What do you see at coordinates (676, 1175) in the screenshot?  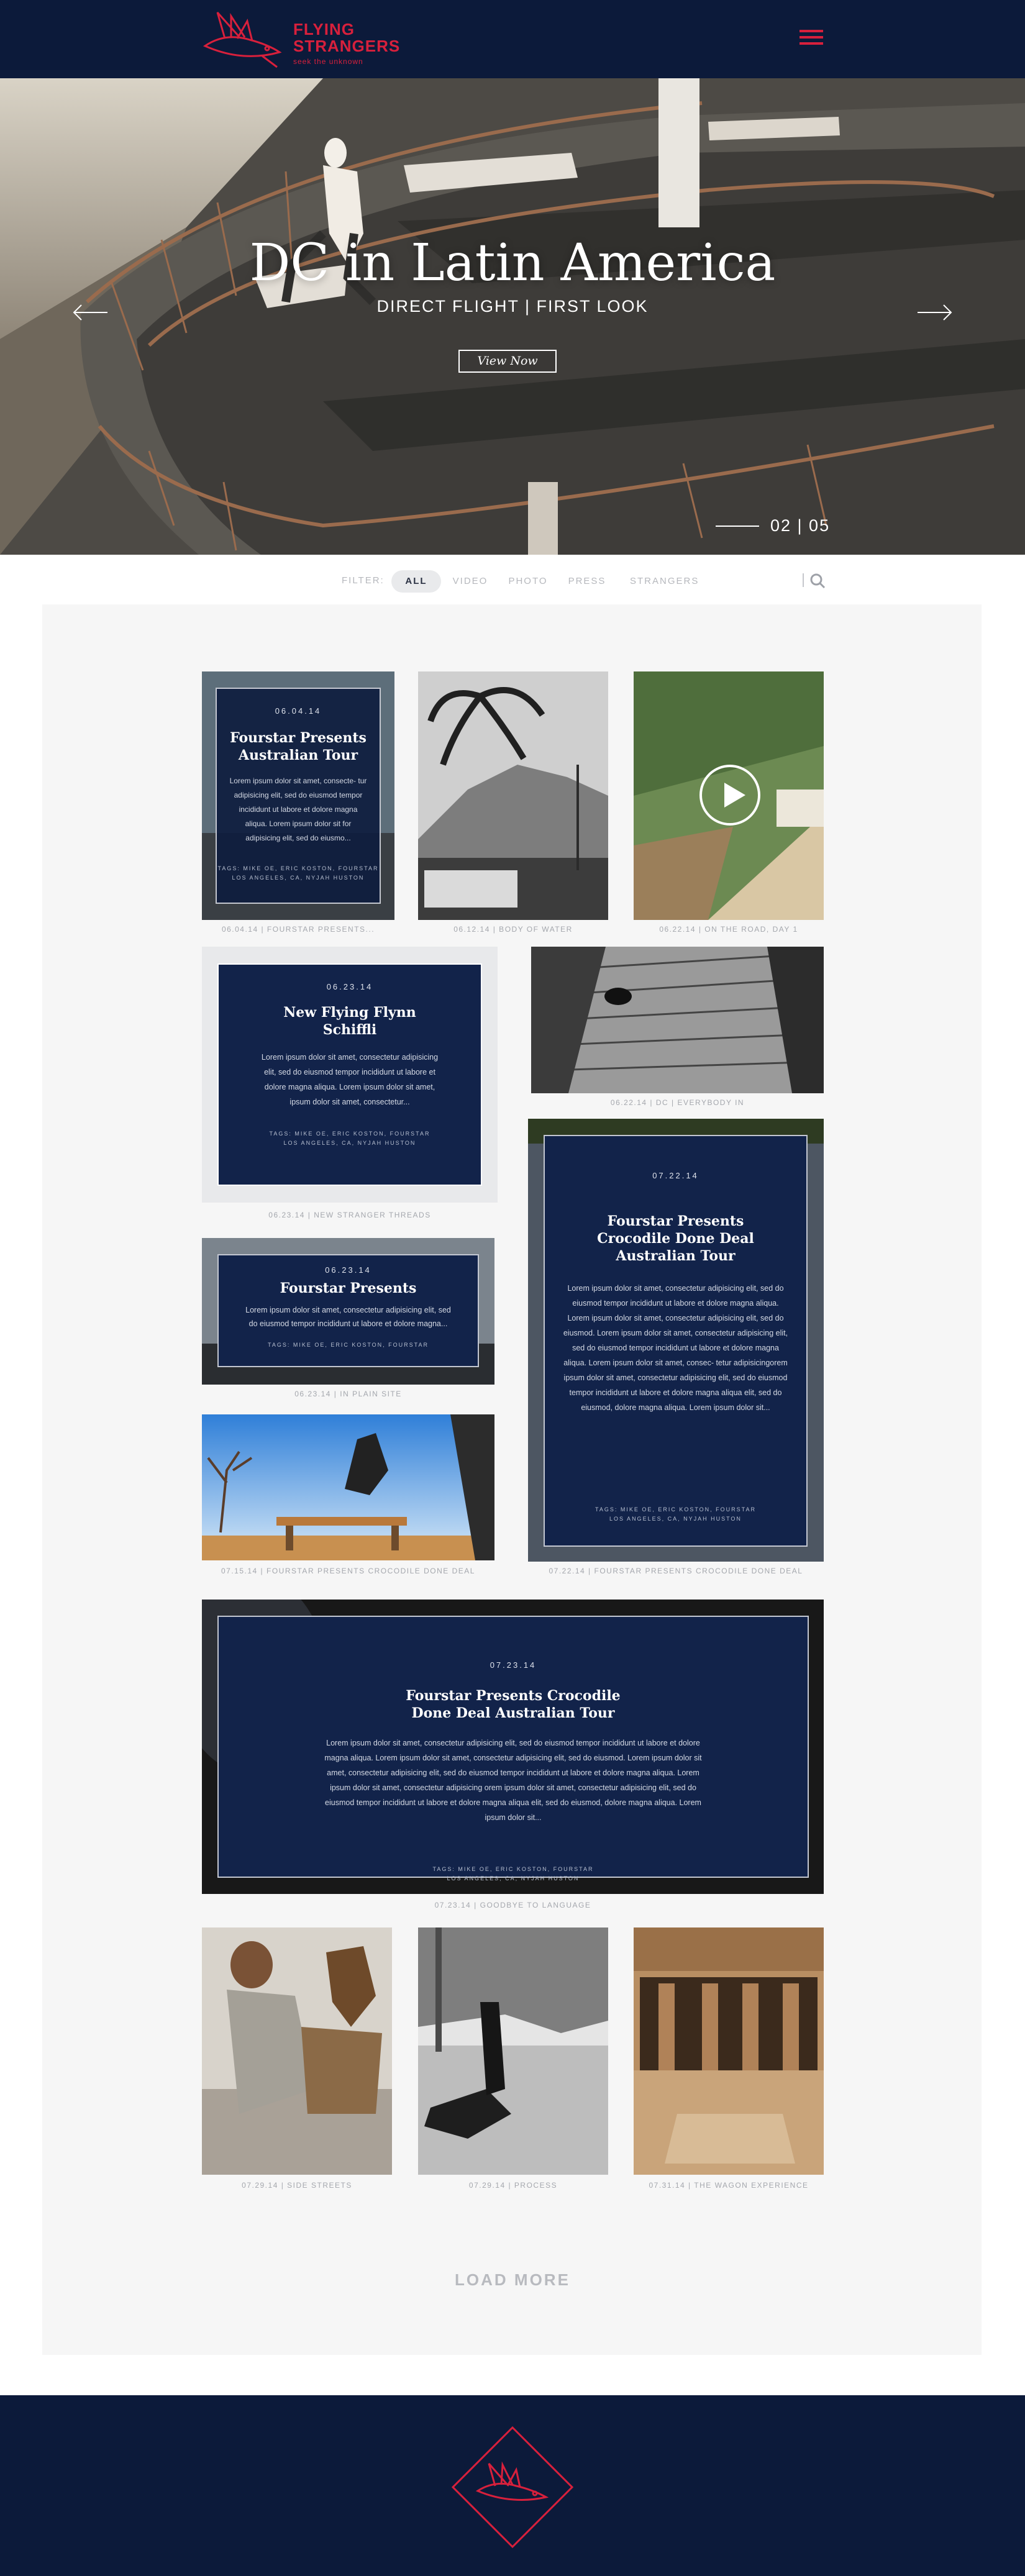 I see `card-date: 07.22.14` at bounding box center [676, 1175].